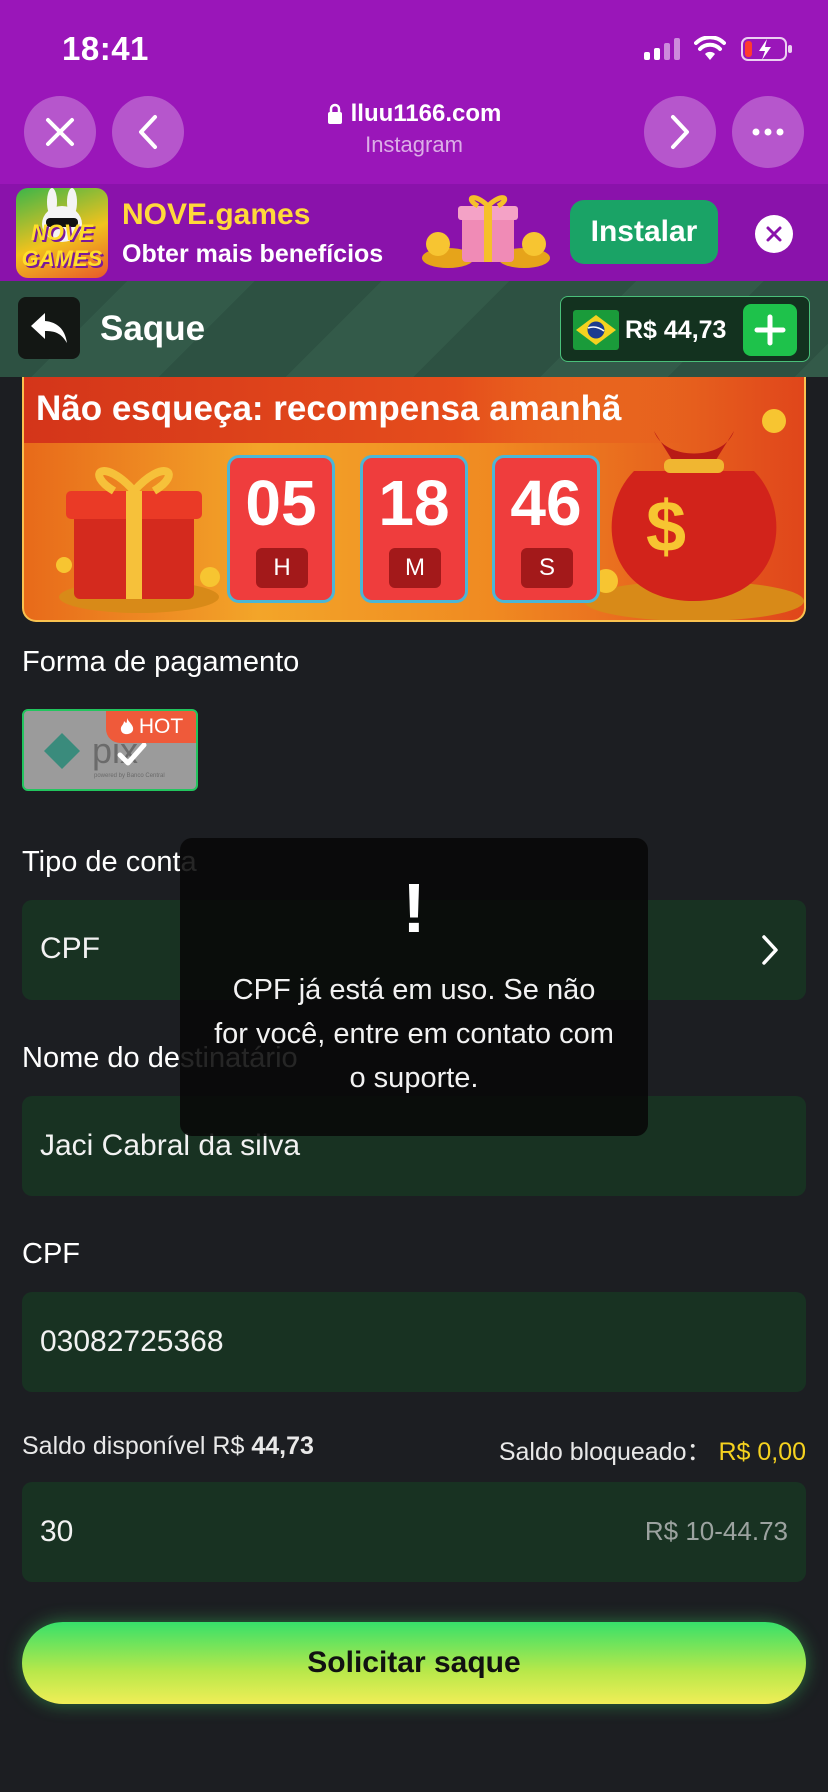 The image size is (828, 1792). Describe the element at coordinates (662, 49) in the screenshot. I see `cellular-signal-icon` at that location.